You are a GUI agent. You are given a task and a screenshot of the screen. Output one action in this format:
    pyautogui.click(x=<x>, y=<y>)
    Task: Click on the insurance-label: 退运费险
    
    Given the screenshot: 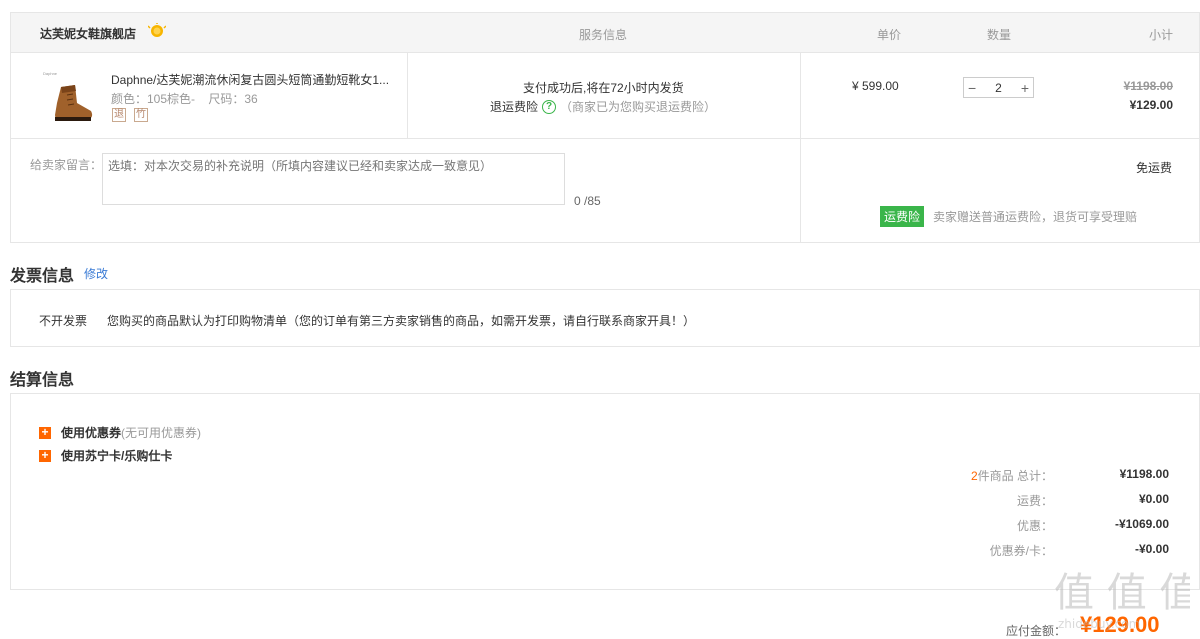 What is the action you would take?
    pyautogui.click(x=514, y=107)
    